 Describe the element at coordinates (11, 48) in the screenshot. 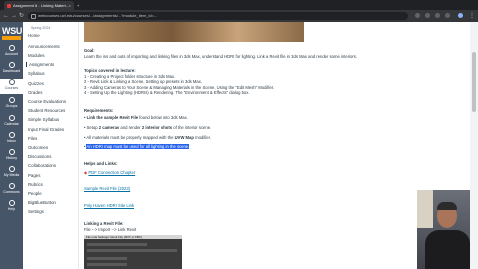

I see `user-icon` at that location.